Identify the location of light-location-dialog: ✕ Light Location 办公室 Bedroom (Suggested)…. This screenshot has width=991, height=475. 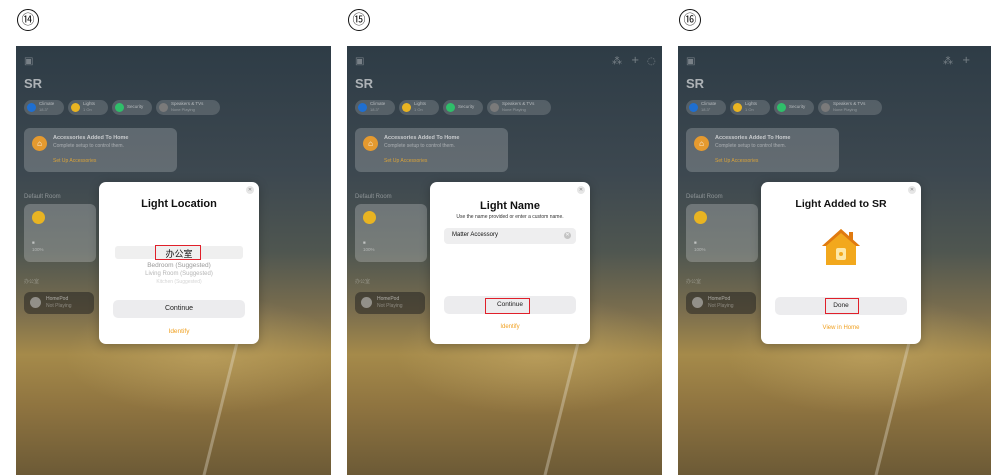
(179, 263).